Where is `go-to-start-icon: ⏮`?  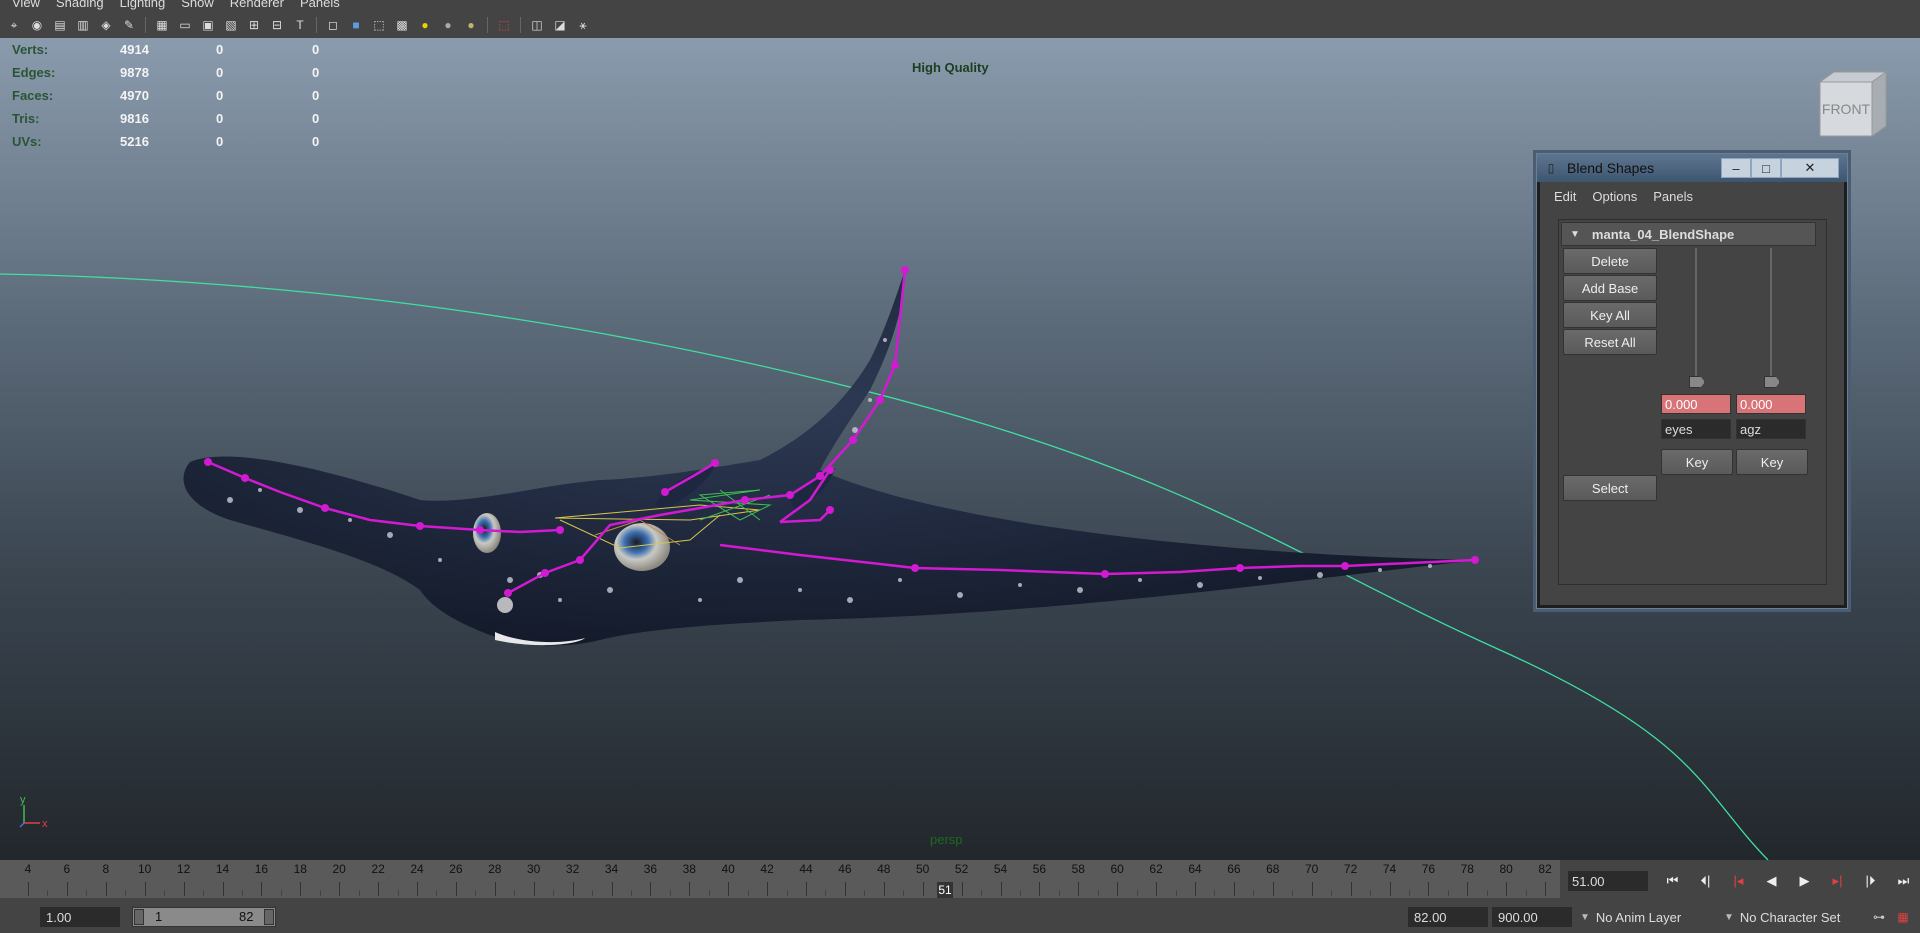 go-to-start-icon: ⏮ is located at coordinates (1672, 881).